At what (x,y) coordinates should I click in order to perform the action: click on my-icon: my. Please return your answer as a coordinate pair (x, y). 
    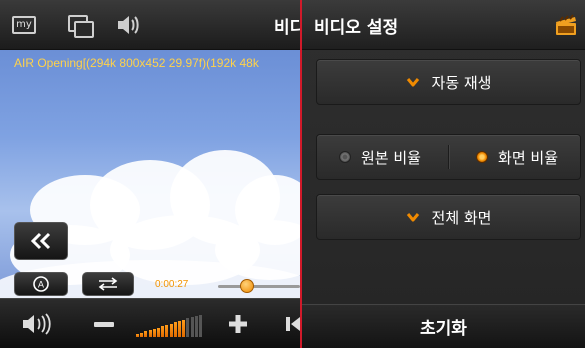
    Looking at the image, I should click on (24, 25).